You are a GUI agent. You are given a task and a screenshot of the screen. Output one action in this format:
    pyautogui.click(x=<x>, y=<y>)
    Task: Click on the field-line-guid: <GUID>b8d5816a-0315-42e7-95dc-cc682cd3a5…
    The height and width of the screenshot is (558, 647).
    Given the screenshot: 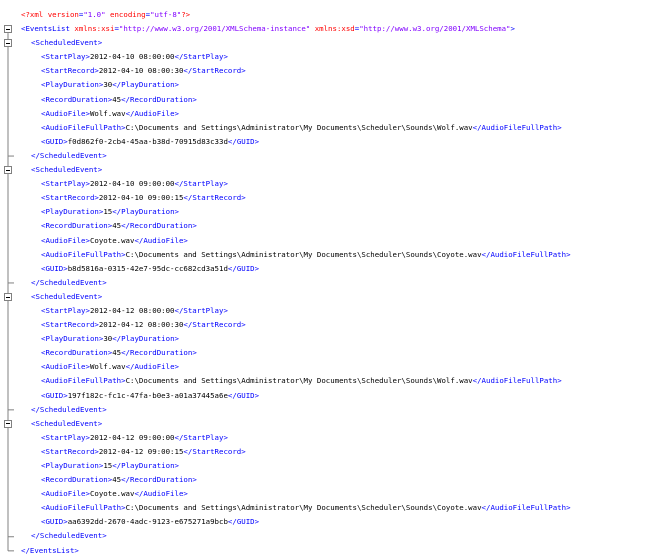 What is the action you would take?
    pyautogui.click(x=334, y=269)
    